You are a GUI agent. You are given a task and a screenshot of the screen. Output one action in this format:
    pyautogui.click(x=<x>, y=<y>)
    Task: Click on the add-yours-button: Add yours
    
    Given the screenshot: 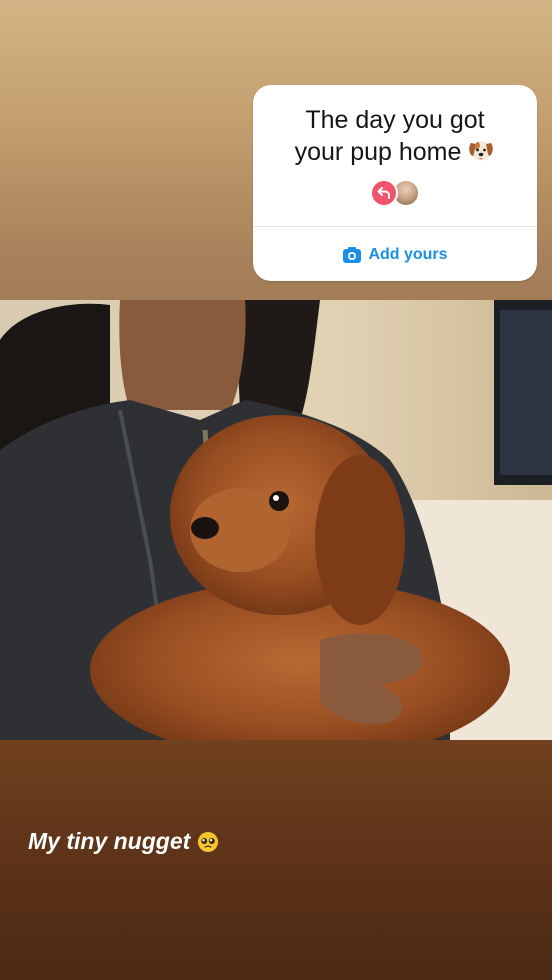 What is the action you would take?
    pyautogui.click(x=395, y=255)
    